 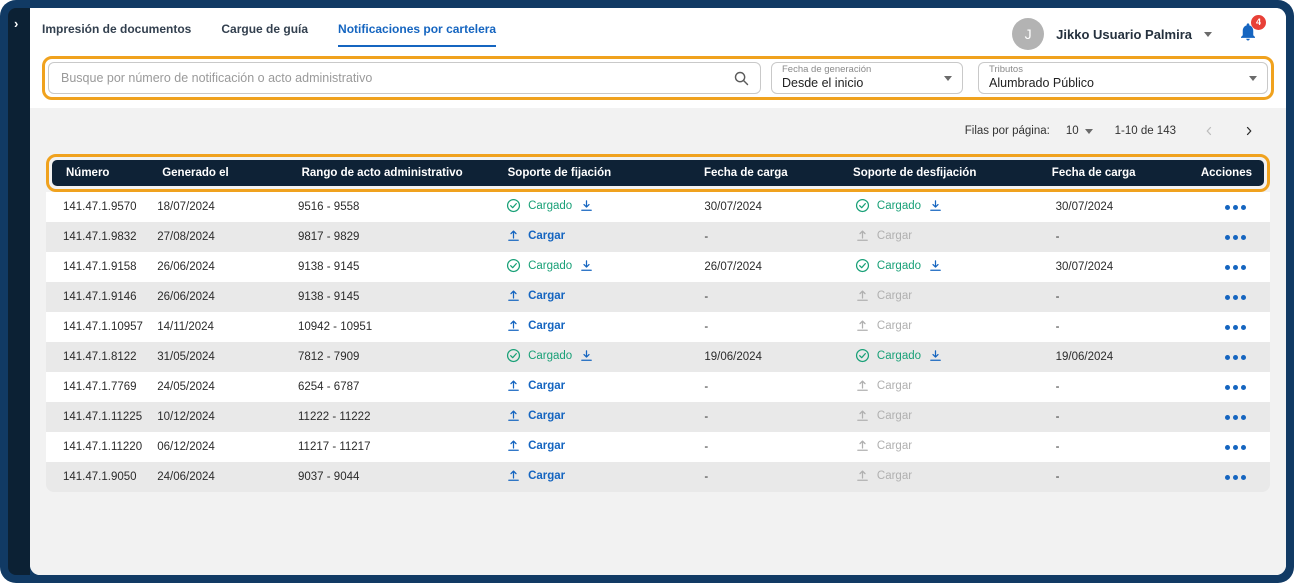 What do you see at coordinates (1209, 131) in the screenshot?
I see `prev-page-button` at bounding box center [1209, 131].